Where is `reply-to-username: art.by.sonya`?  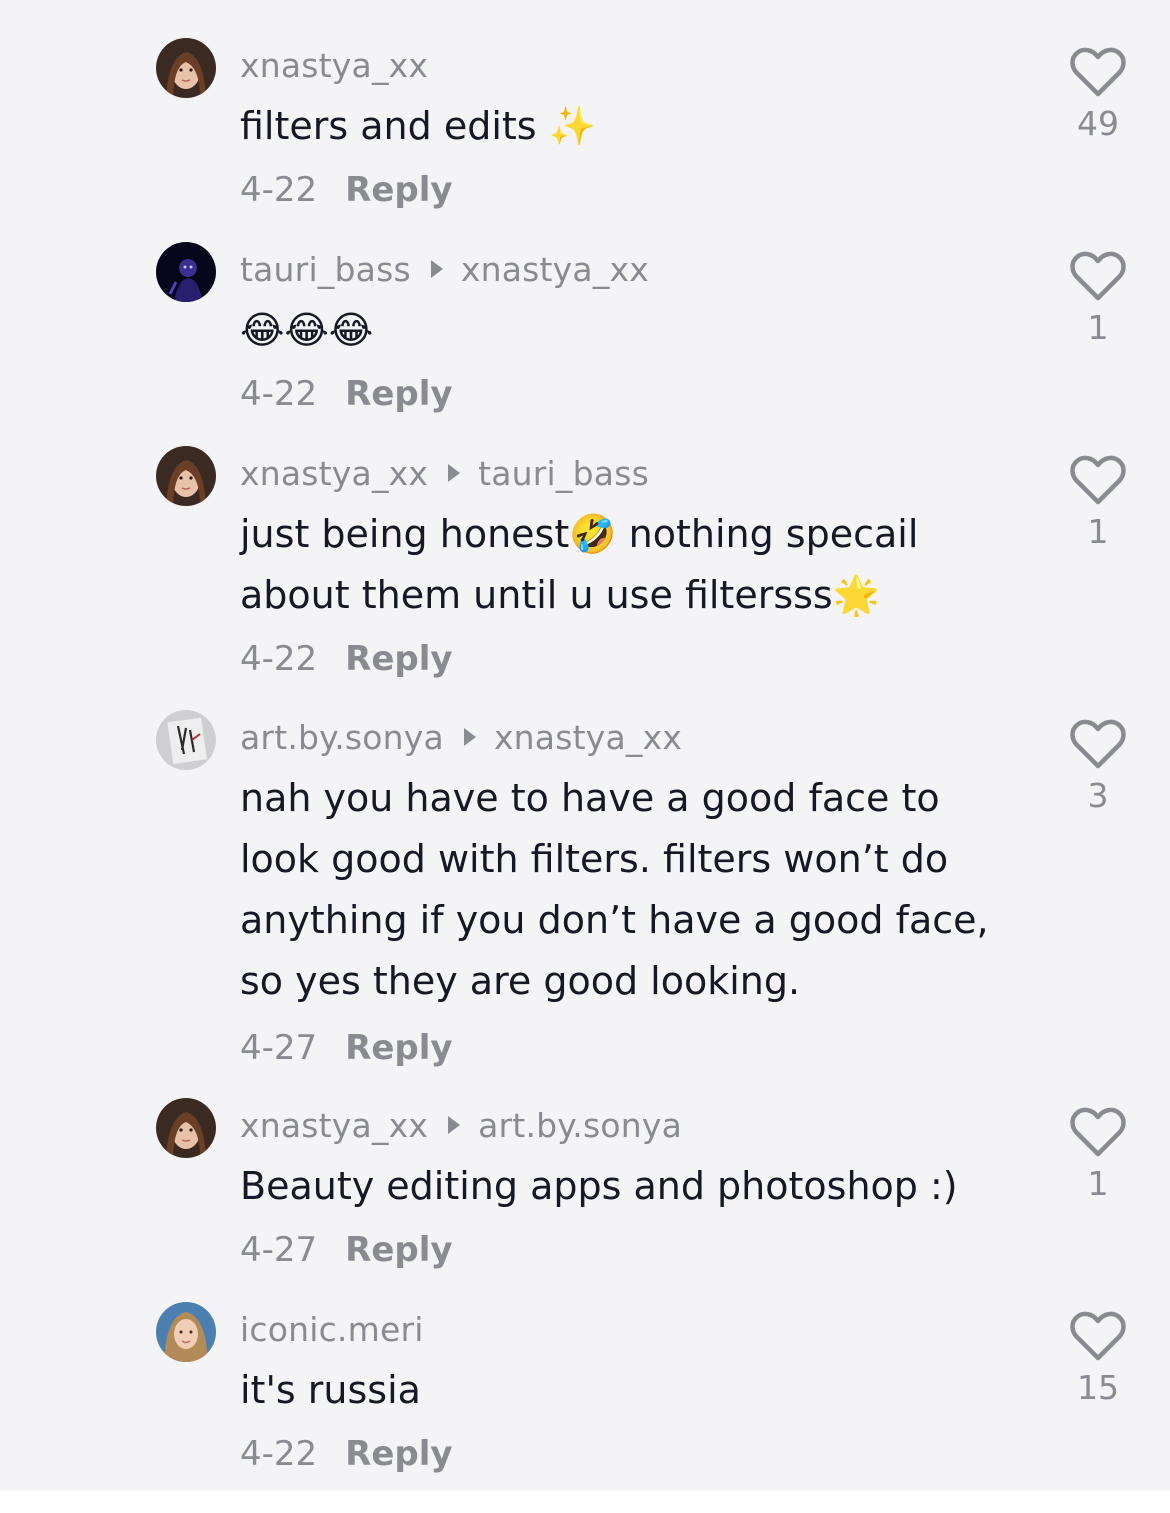 reply-to-username: art.by.sonya is located at coordinates (580, 1125).